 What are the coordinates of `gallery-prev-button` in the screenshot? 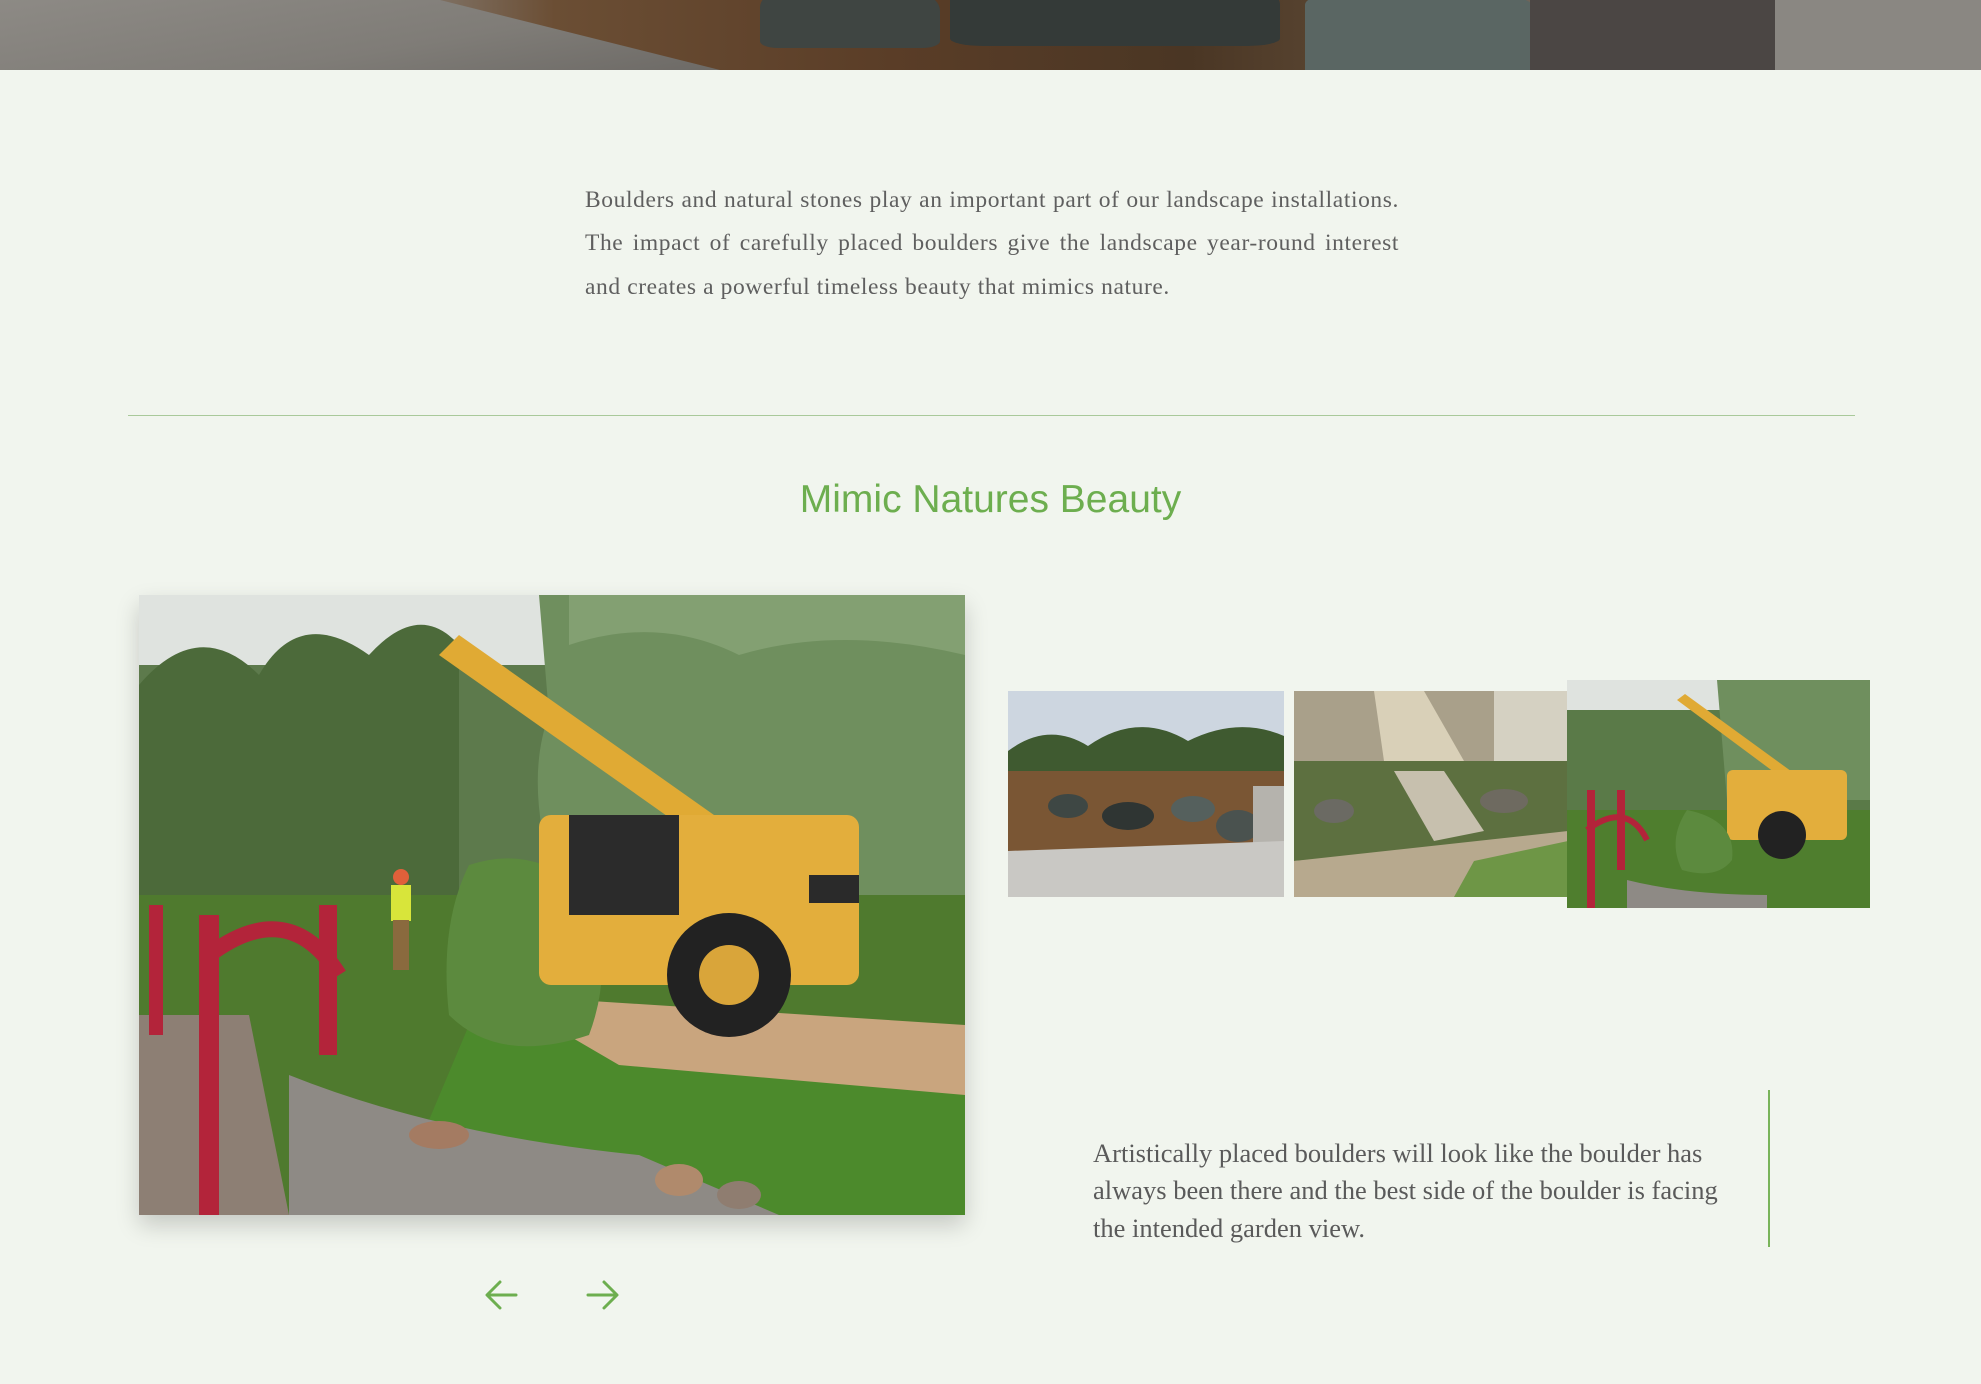 It's located at (502, 1295).